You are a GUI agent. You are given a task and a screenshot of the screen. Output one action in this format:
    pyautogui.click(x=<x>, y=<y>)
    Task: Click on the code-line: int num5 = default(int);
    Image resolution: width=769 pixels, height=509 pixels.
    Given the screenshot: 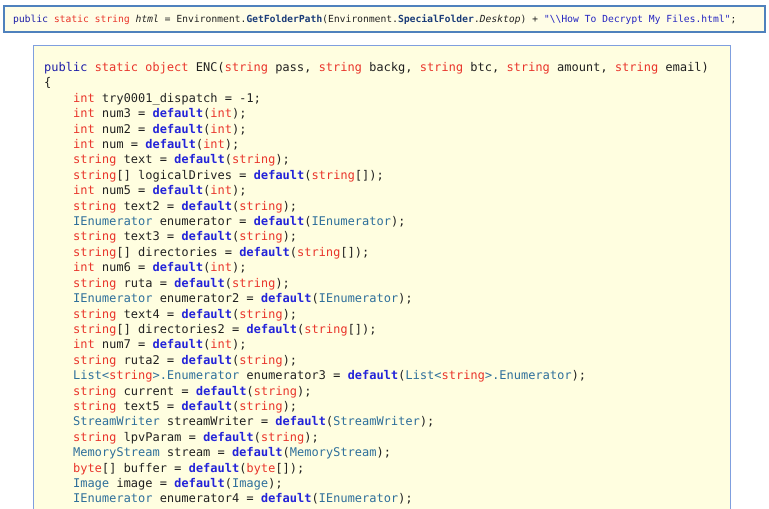 What is the action you would take?
    pyautogui.click(x=159, y=191)
    